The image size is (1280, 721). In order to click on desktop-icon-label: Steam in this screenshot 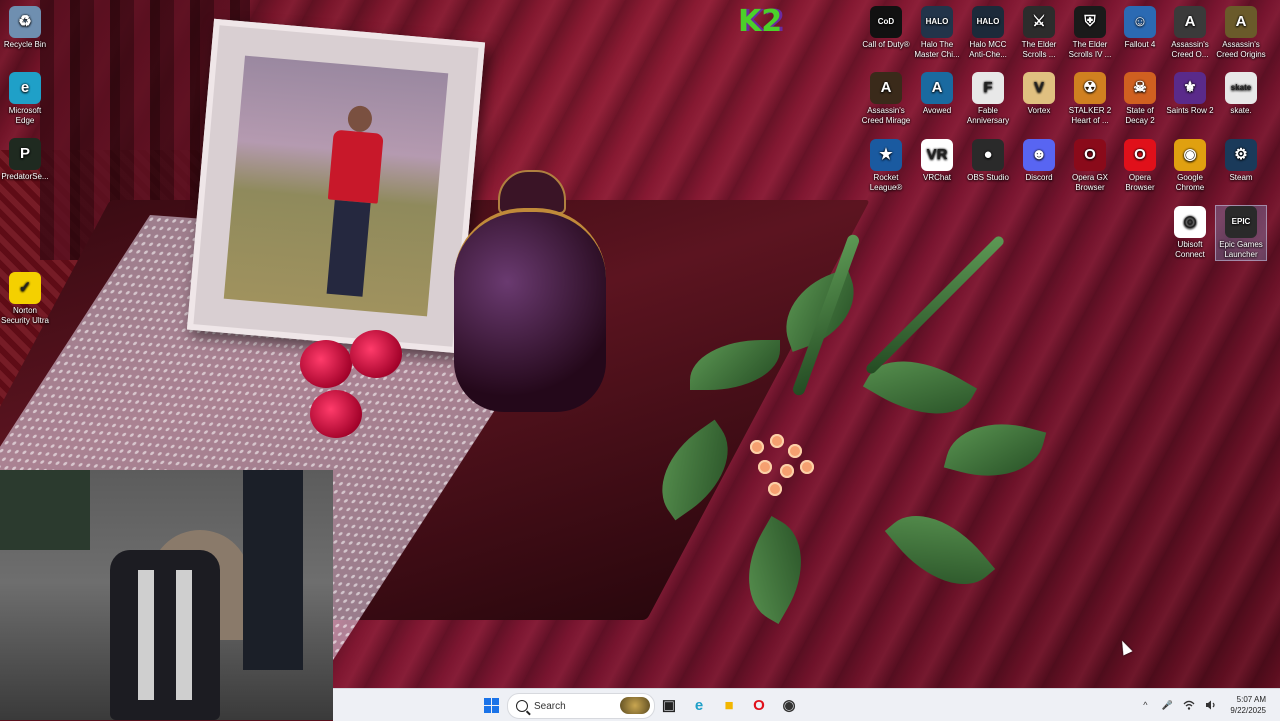, I will do `click(1241, 177)`.